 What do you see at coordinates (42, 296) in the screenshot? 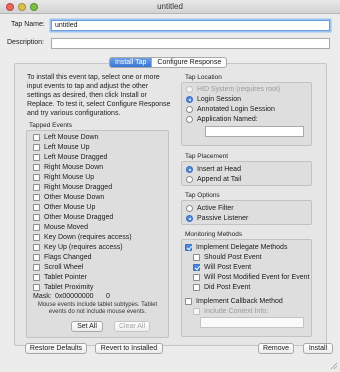
I see `mask-label: Mask:` at bounding box center [42, 296].